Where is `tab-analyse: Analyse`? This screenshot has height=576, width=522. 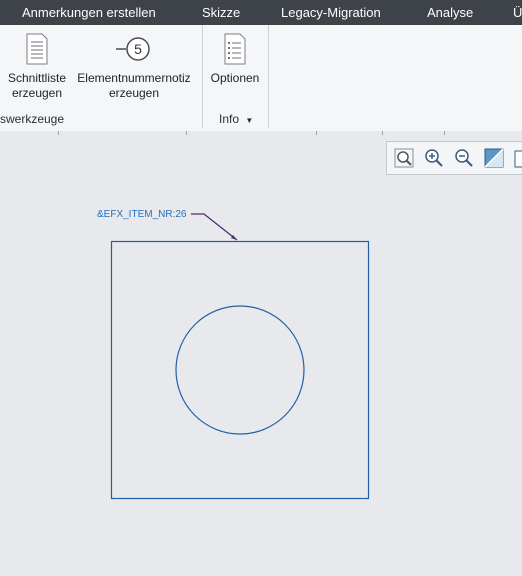 tab-analyse: Analyse is located at coordinates (450, 12).